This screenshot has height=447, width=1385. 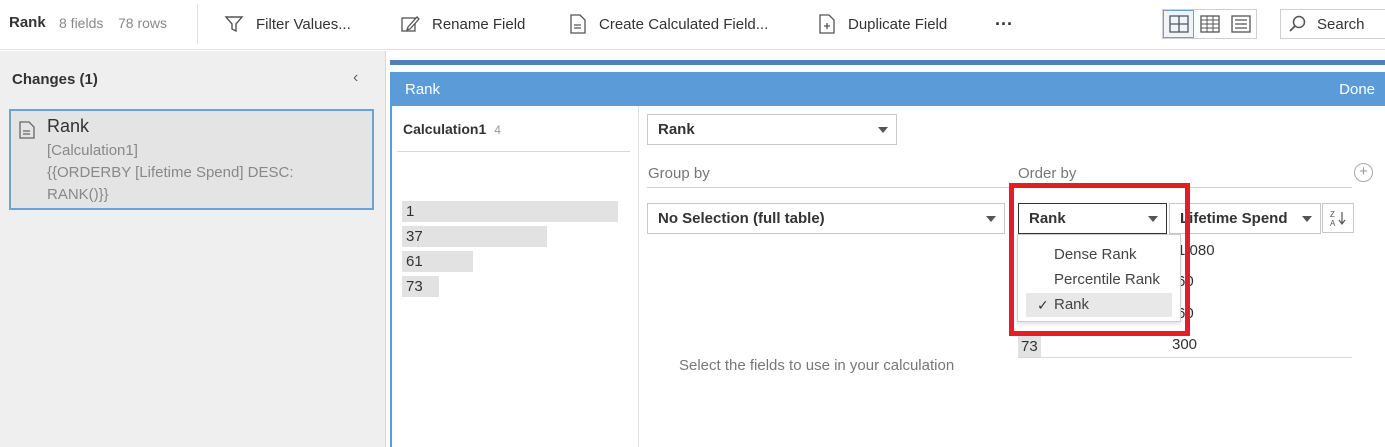 What do you see at coordinates (826, 218) in the screenshot?
I see `group-by-select: No Selection (full table)` at bounding box center [826, 218].